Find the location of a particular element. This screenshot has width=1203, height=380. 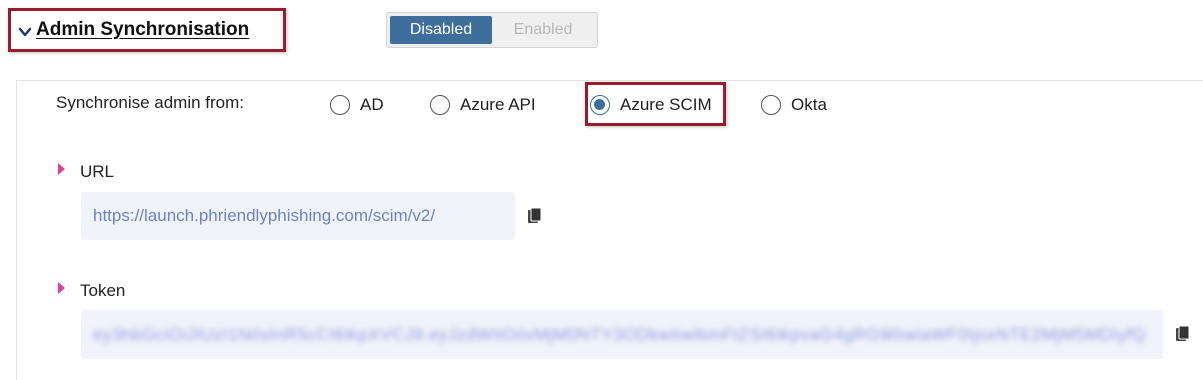

sync-source-label: Synchronise admin from: is located at coordinates (150, 102).